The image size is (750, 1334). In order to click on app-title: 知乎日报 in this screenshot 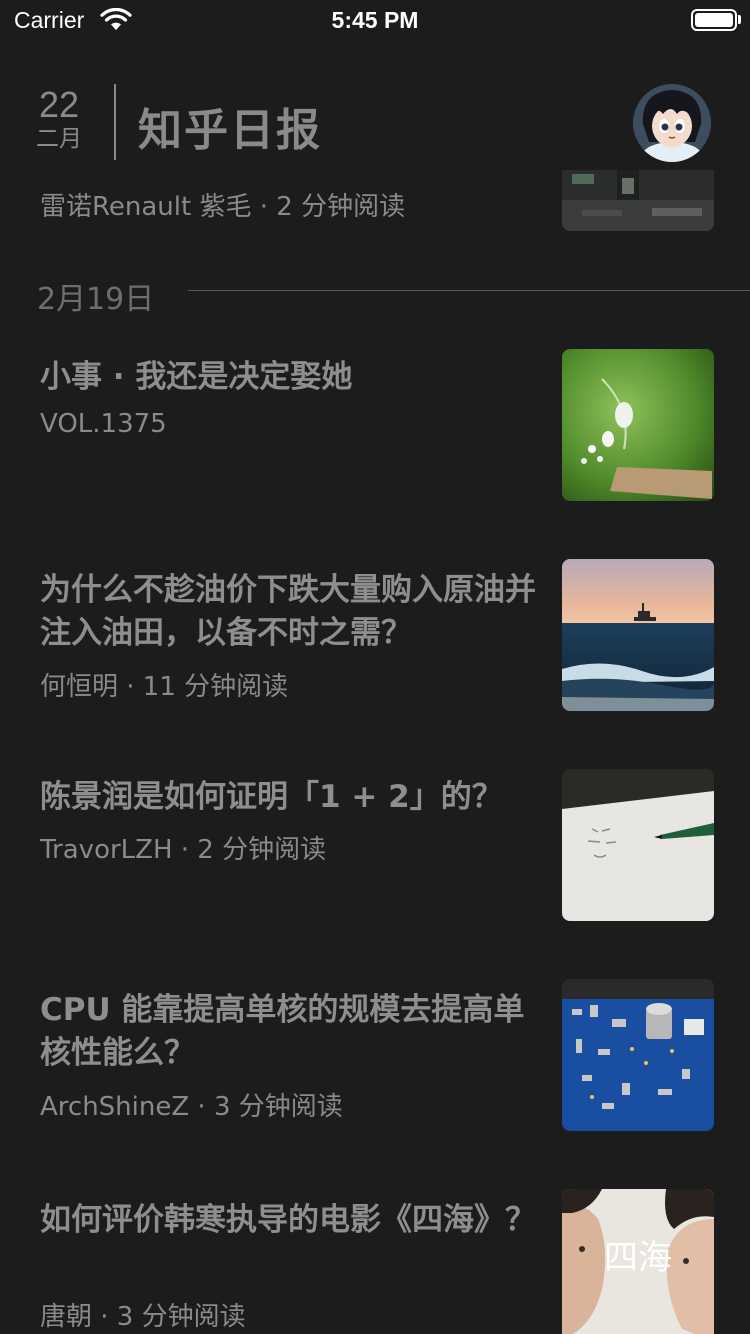, I will do `click(230, 130)`.